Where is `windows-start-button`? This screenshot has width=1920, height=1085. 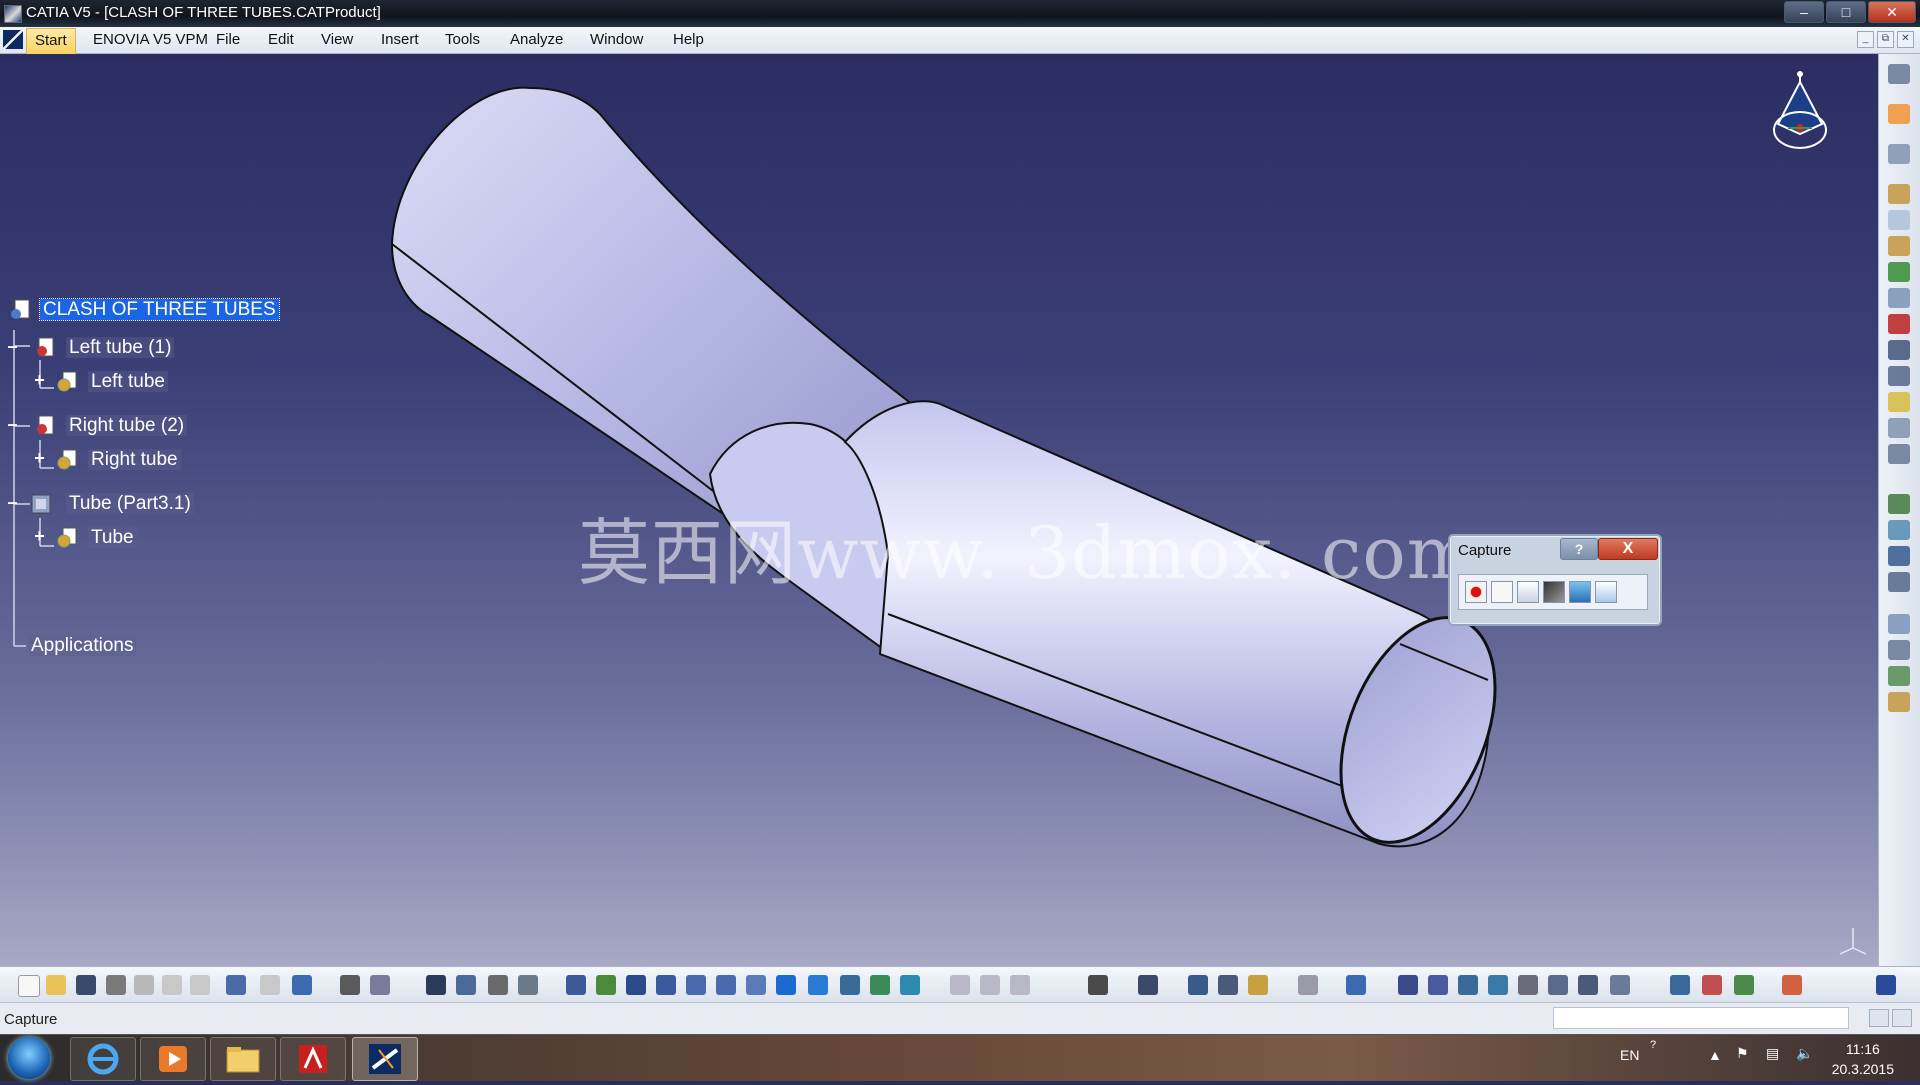 windows-start-button is located at coordinates (29, 1058).